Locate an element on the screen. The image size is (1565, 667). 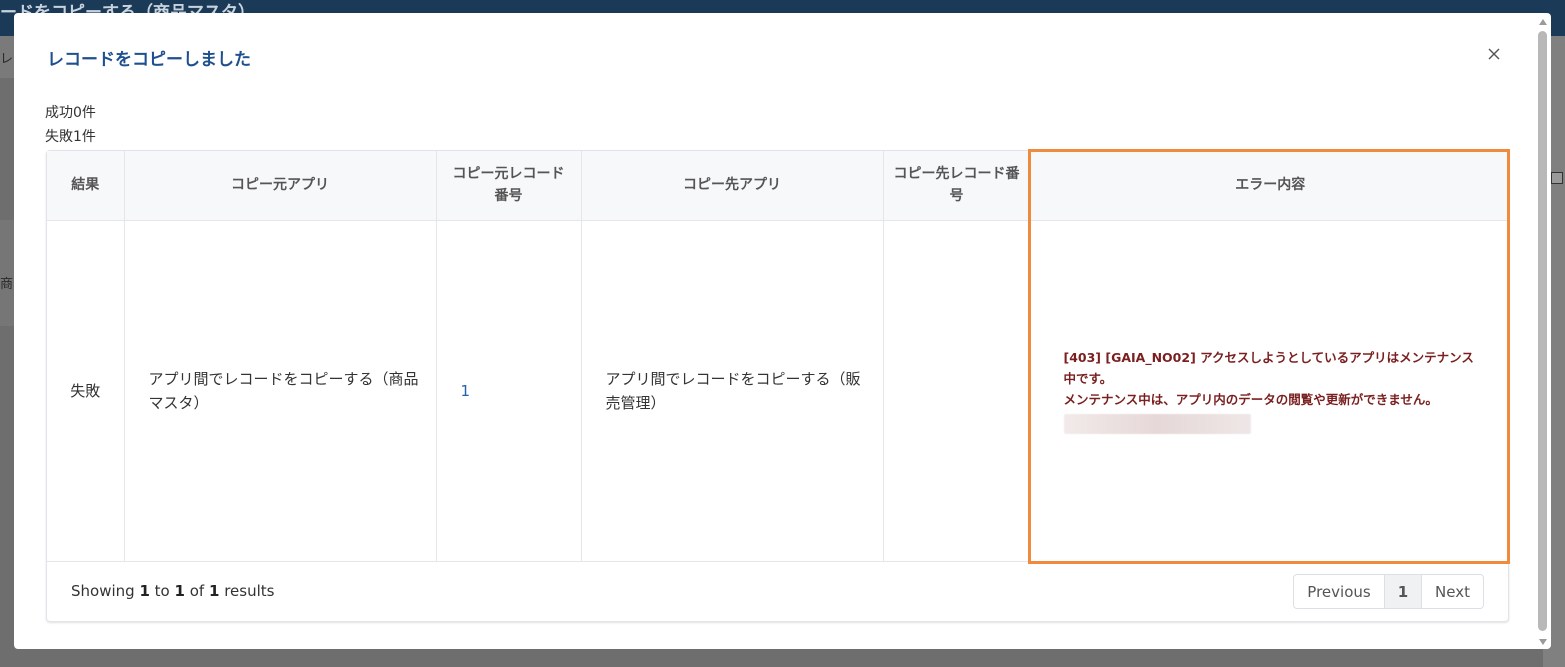
scroll-up-arrow is located at coordinates (1543, 22).